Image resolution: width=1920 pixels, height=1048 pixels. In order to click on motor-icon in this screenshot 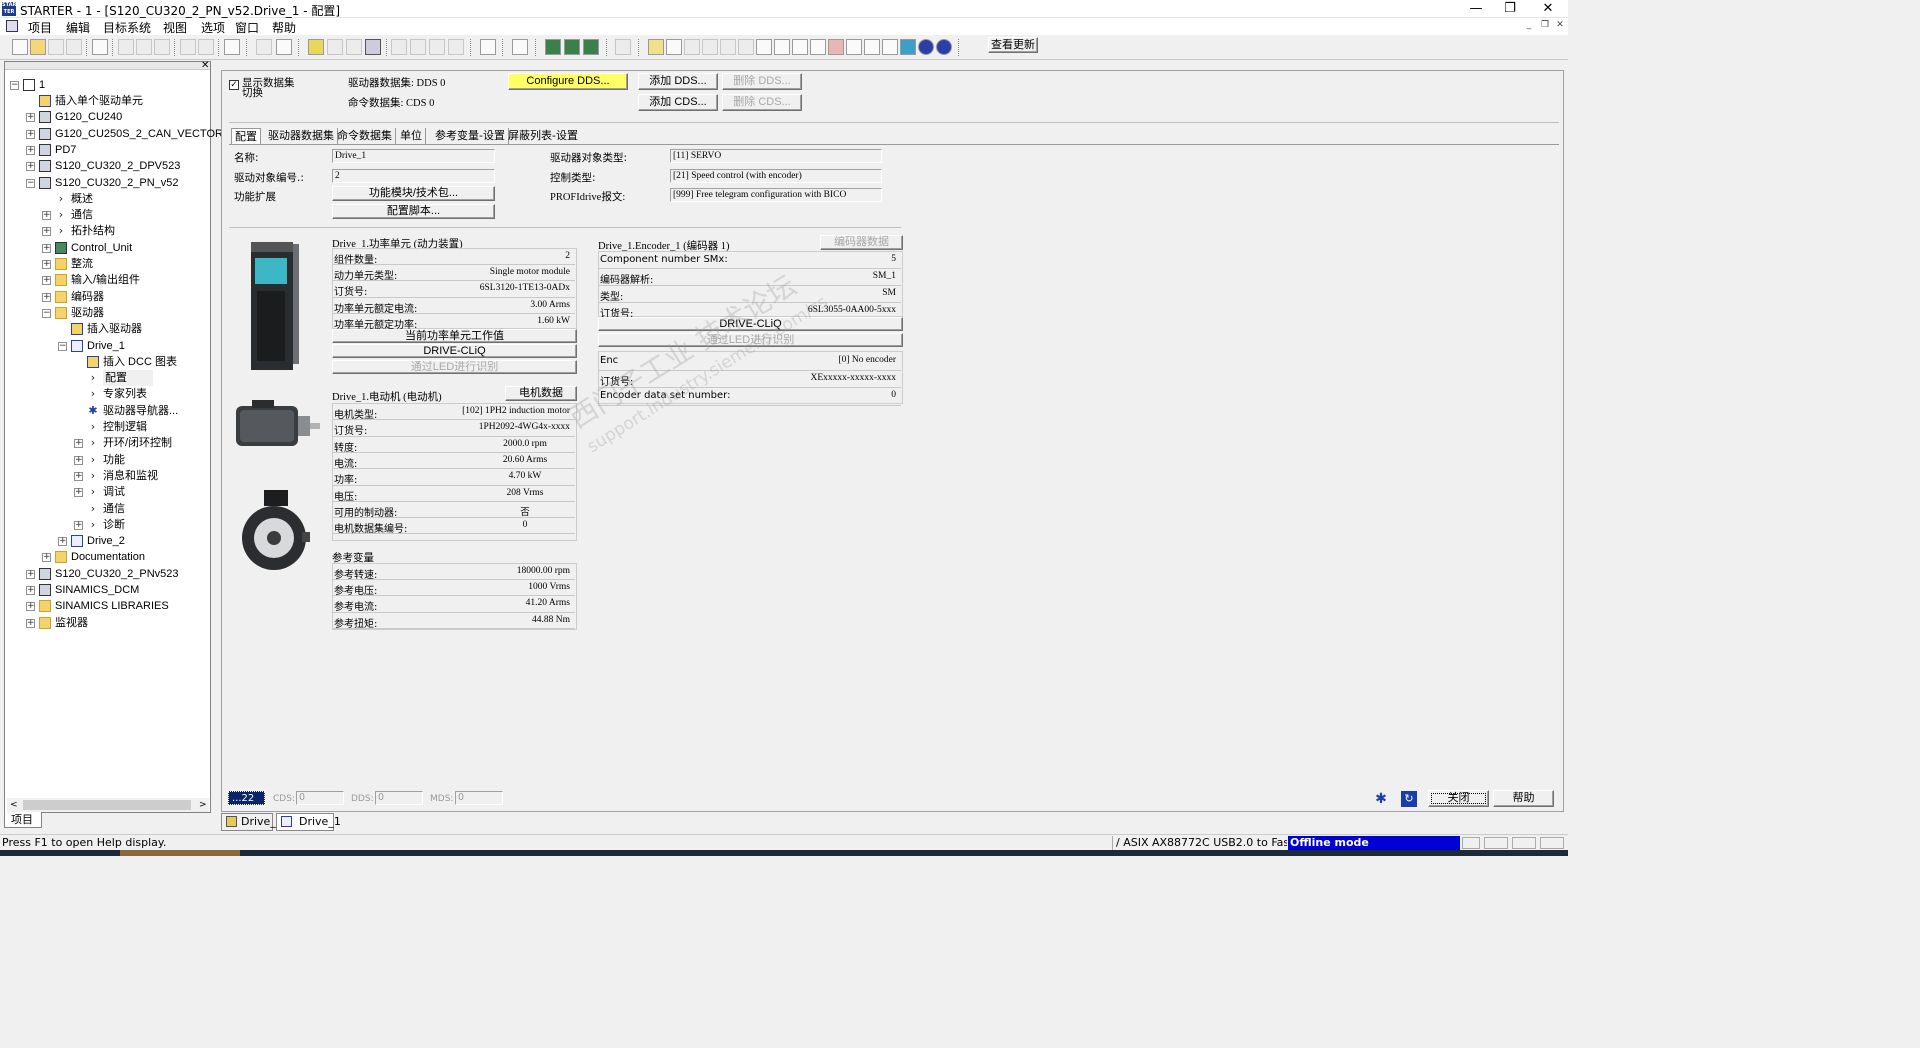, I will do `click(926, 47)`.